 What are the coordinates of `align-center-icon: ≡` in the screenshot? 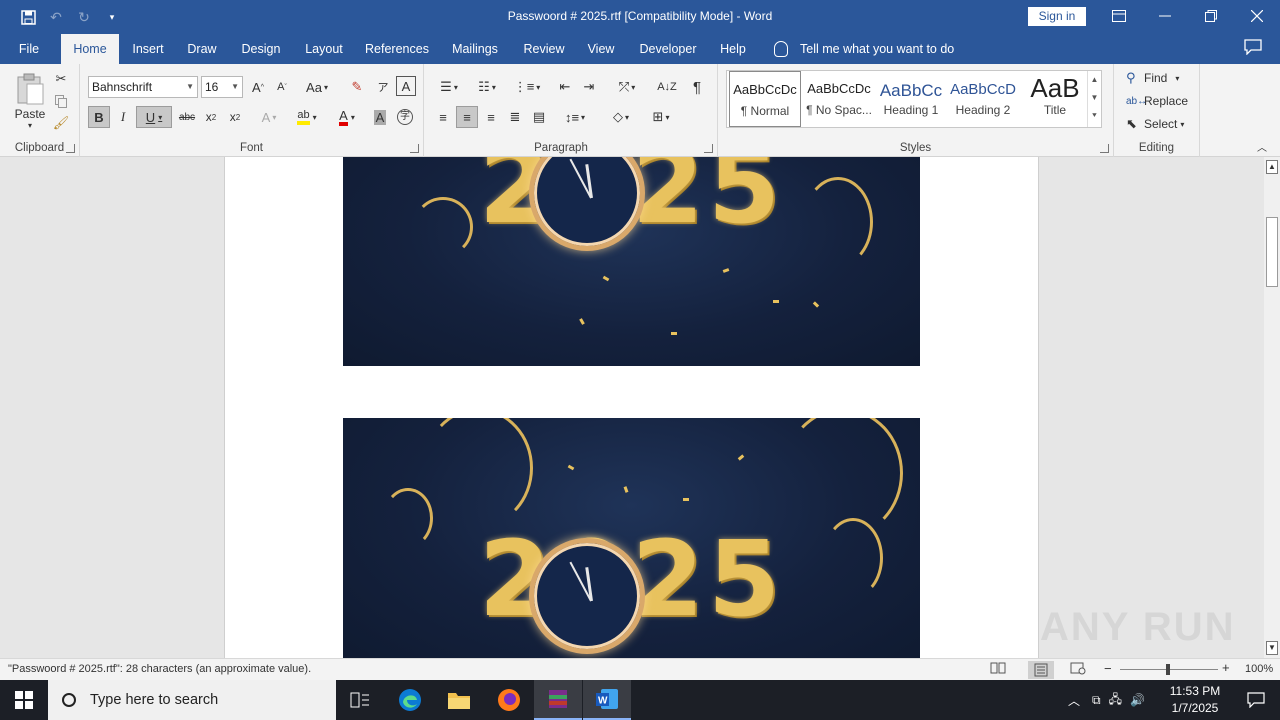 It's located at (467, 117).